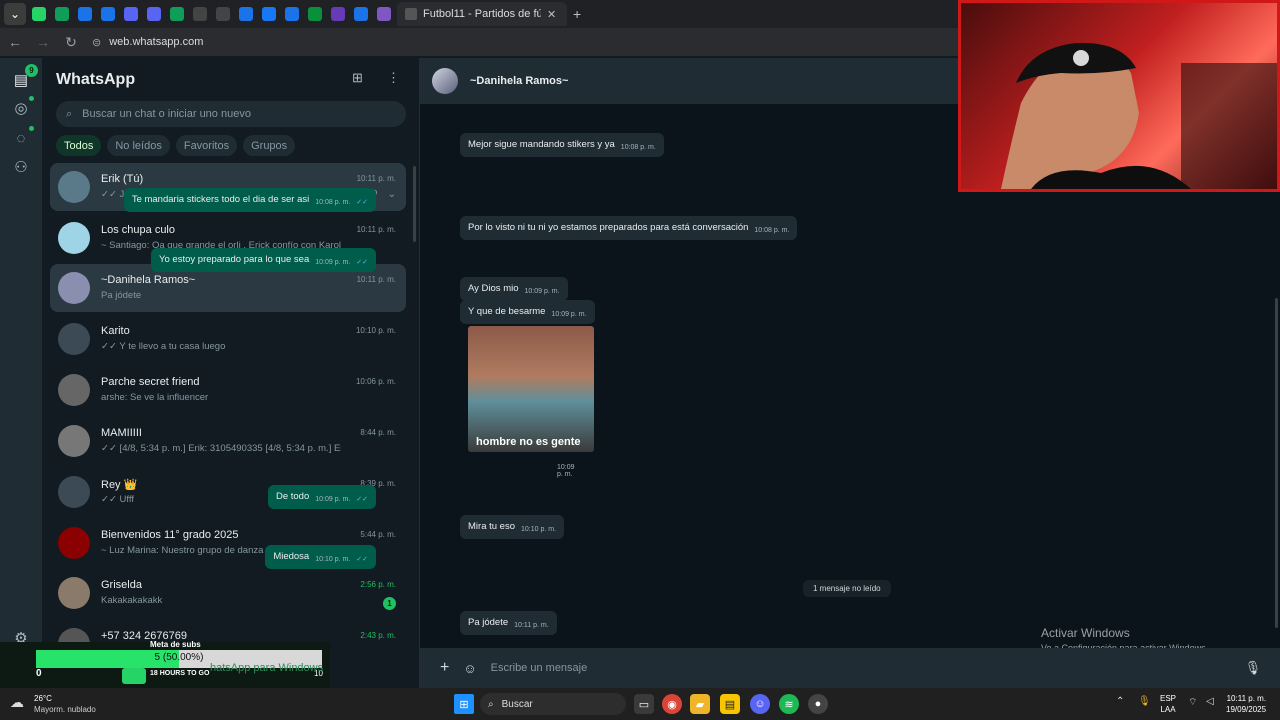  I want to click on chat-preview: Pa jódete, so click(121, 295).